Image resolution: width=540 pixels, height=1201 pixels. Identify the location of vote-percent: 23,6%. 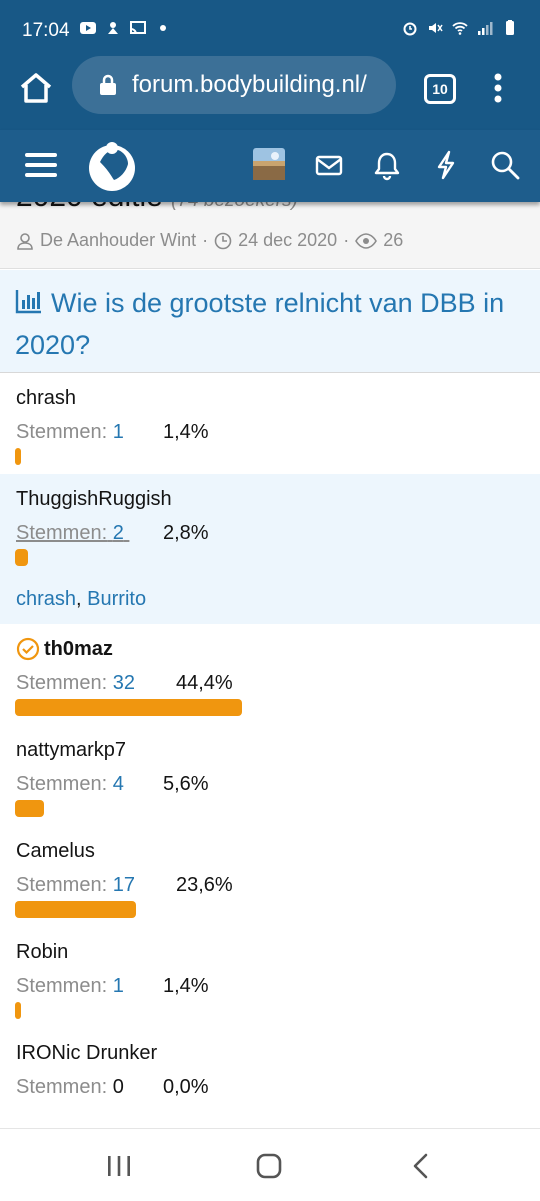
(204, 885).